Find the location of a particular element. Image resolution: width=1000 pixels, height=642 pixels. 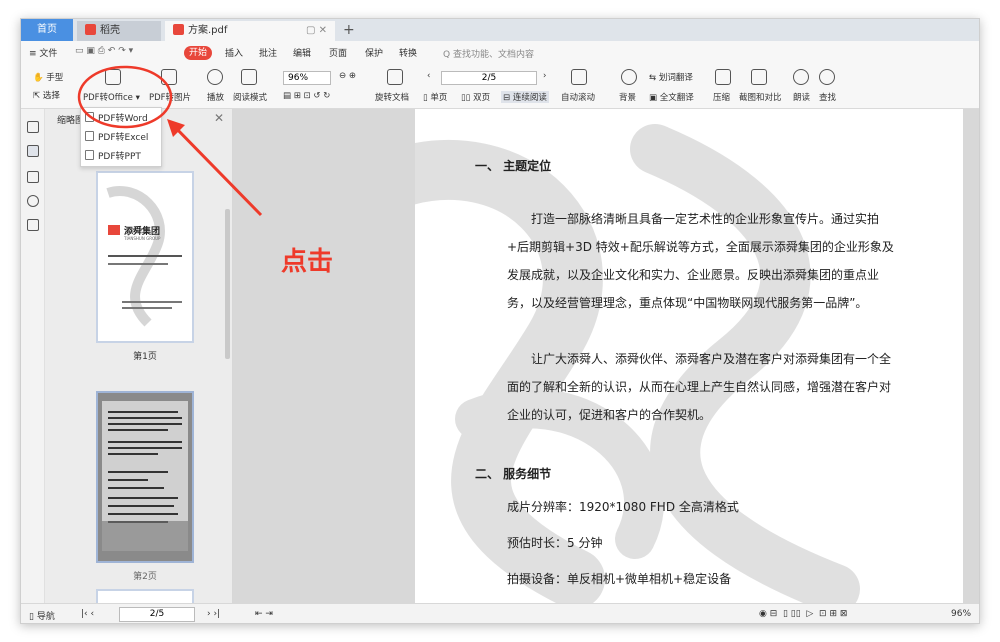

click-annotation-text: 点击 is located at coordinates (307, 262).